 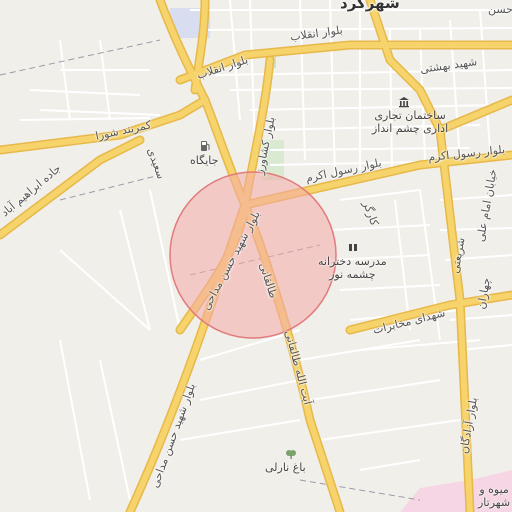 I want to click on fuel-icon, so click(x=205, y=146).